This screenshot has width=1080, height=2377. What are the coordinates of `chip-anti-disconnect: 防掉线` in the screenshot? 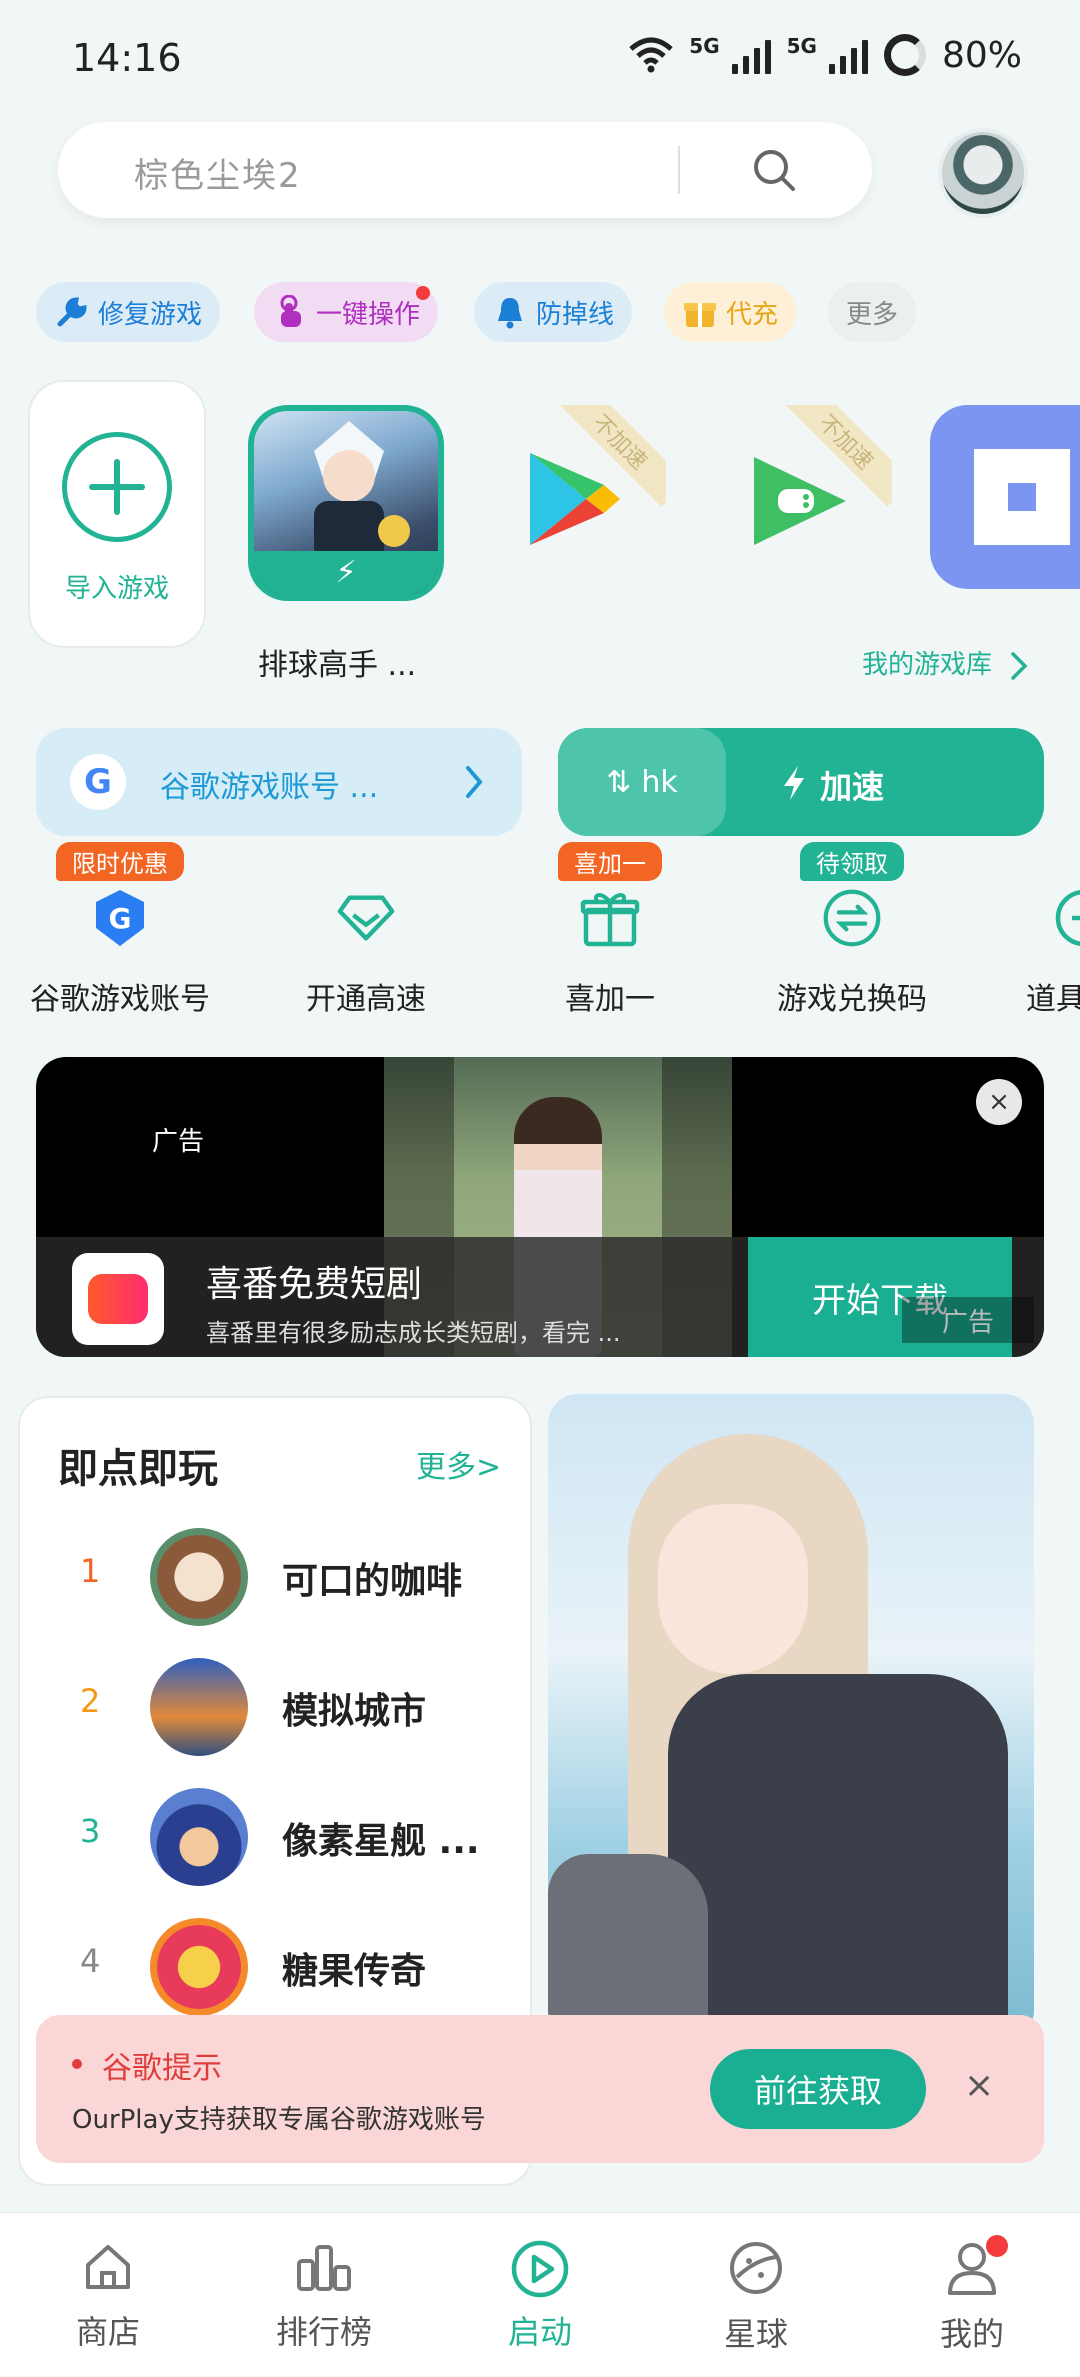 It's located at (553, 312).